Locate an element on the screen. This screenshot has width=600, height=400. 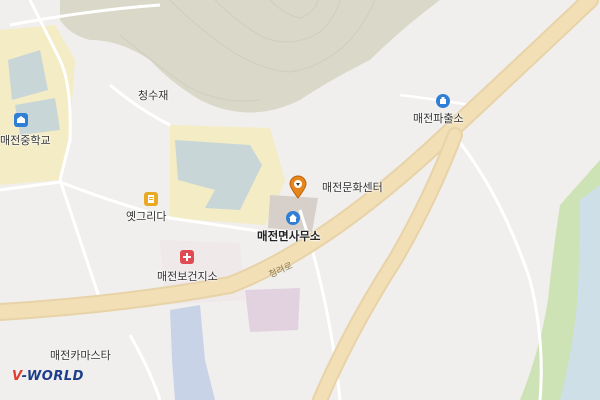
label-karaoke: 매전카마스타 is located at coordinates (80, 355).